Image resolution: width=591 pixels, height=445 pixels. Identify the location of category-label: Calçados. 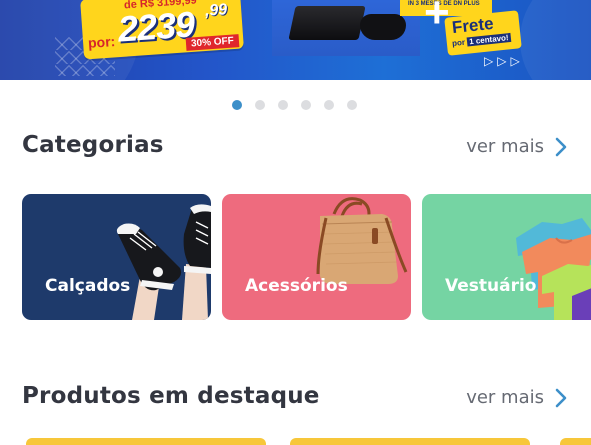
(88, 286).